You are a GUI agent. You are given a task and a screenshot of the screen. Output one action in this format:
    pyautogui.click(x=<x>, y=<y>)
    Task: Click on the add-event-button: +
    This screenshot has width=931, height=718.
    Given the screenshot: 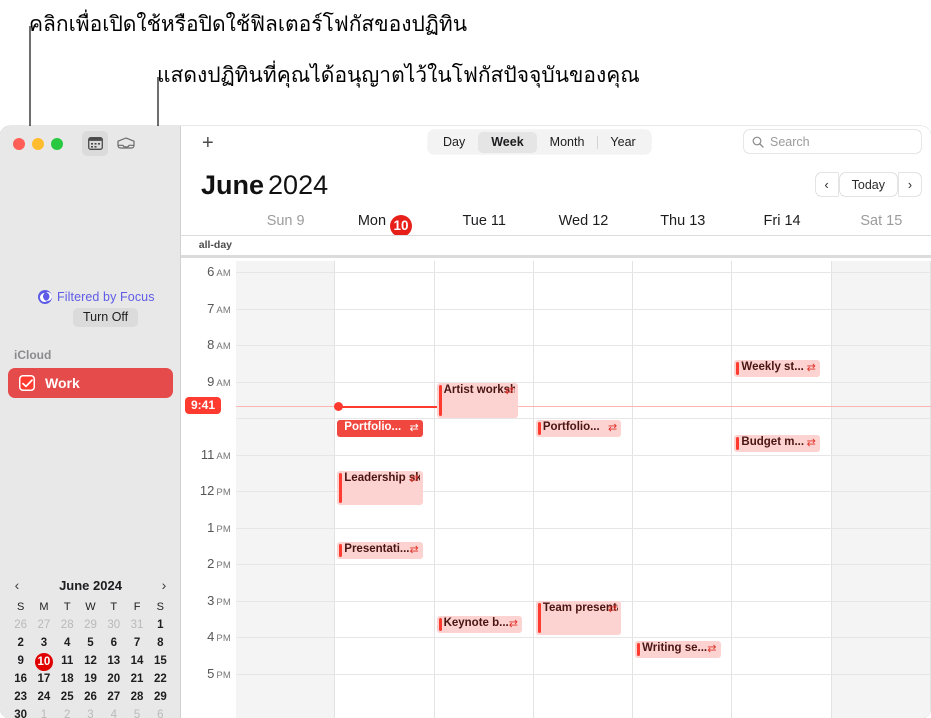 What is the action you would take?
    pyautogui.click(x=208, y=143)
    